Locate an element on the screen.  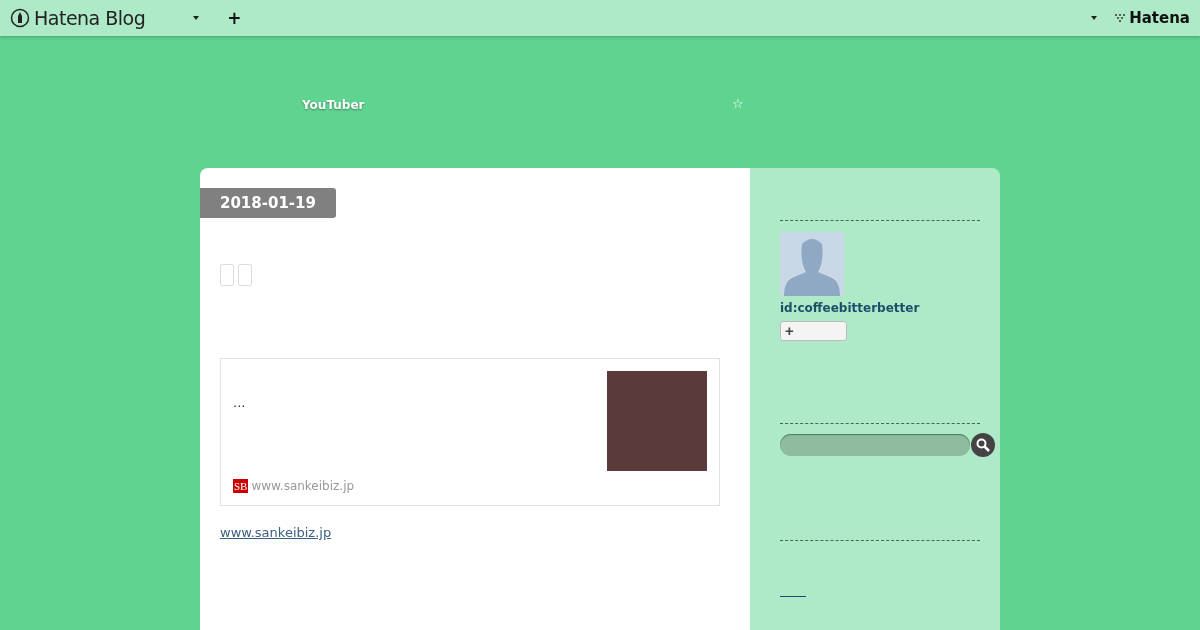
avatar-silhouette is located at coordinates (812, 264).